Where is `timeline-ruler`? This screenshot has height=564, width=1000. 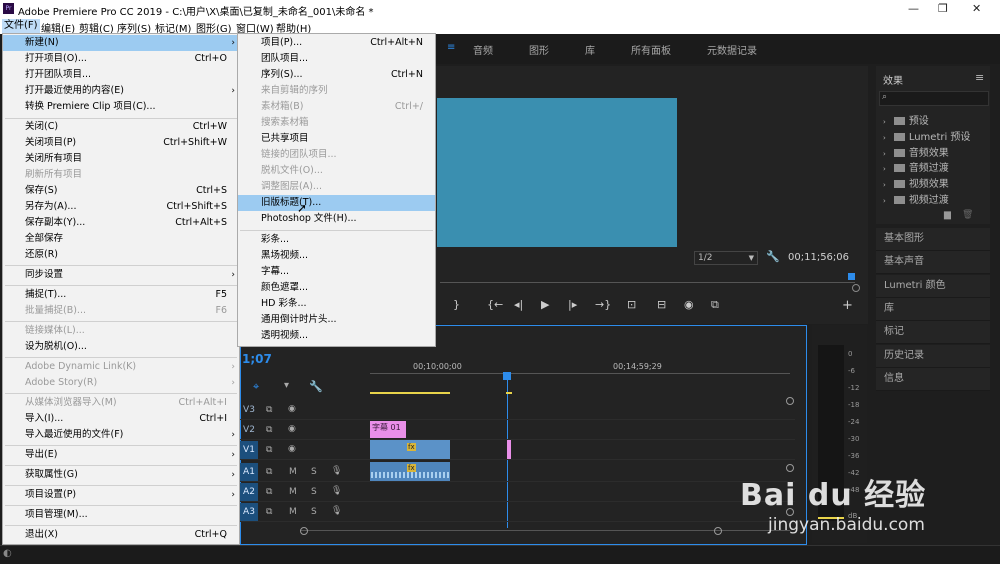 timeline-ruler is located at coordinates (580, 373).